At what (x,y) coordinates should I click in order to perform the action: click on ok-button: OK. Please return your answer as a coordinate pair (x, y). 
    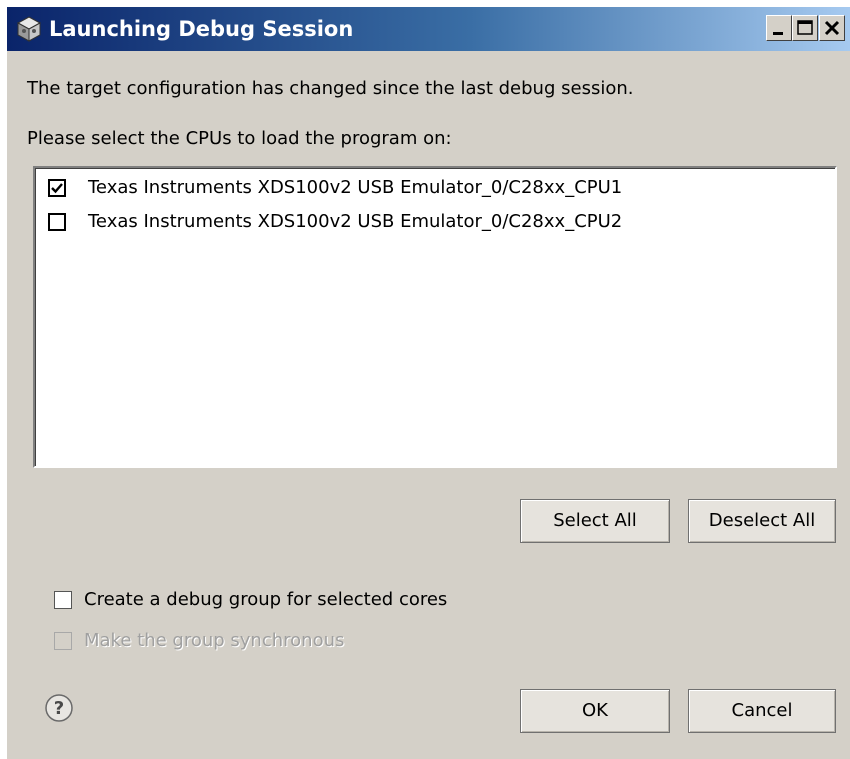
    Looking at the image, I should click on (595, 711).